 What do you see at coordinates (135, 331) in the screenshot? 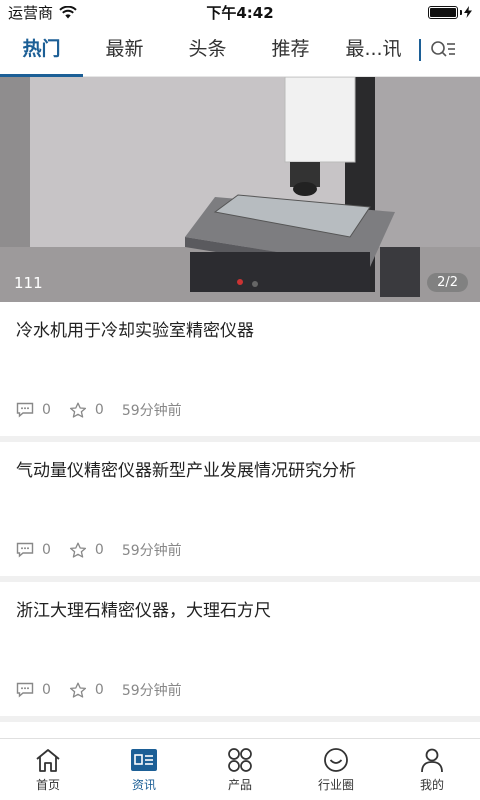
I see `news-title: 冷水机用于冷却实验室精密仪器` at bounding box center [135, 331].